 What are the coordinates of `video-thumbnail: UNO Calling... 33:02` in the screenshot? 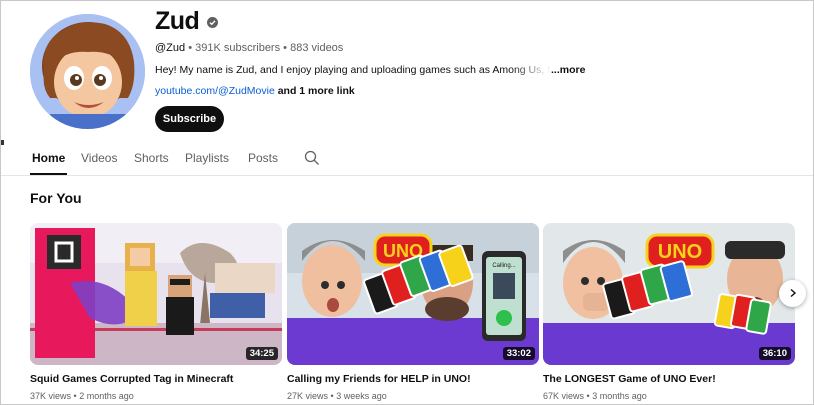 It's located at (413, 294).